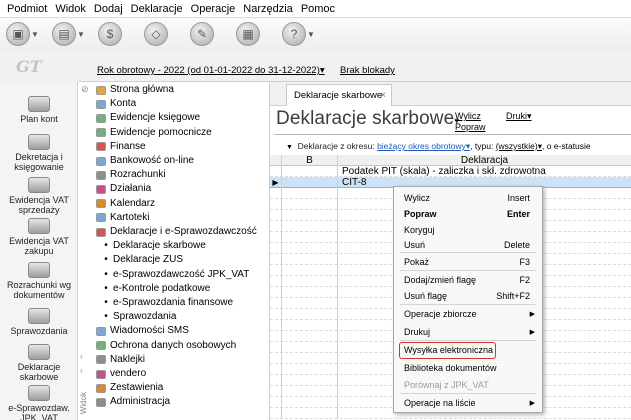 The image size is (631, 420). Describe the element at coordinates (468, 314) in the screenshot. I see `context-menu-item: Operacje zbiorcze ▶` at that location.